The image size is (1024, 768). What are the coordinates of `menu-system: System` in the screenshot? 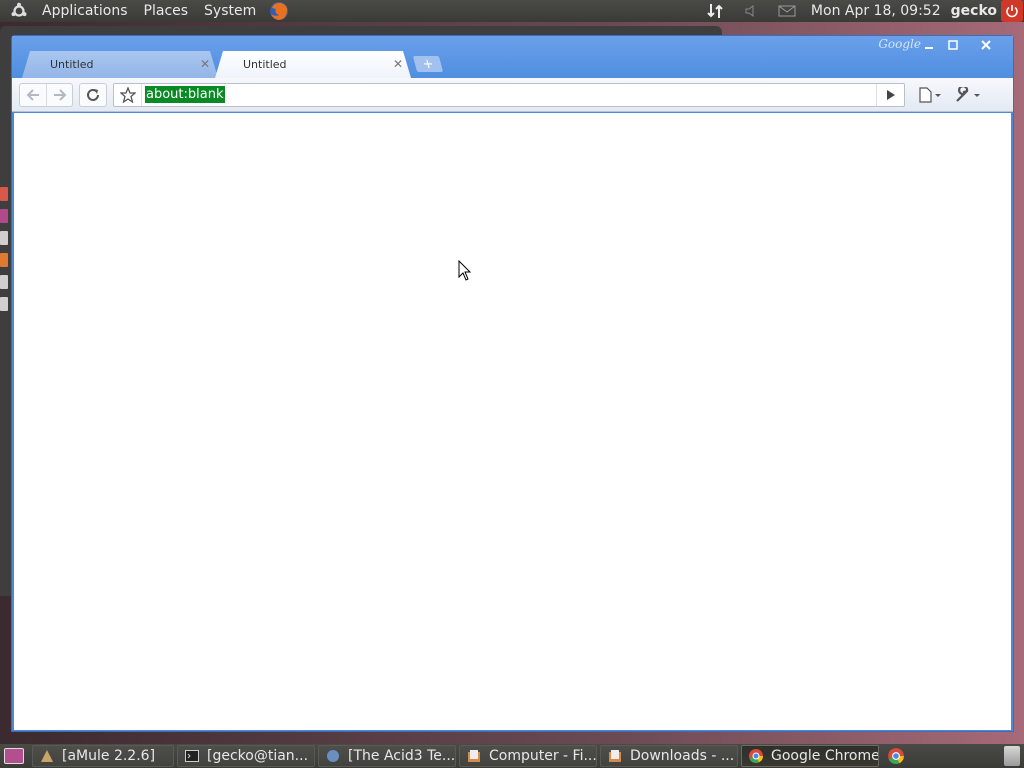 It's located at (230, 11).